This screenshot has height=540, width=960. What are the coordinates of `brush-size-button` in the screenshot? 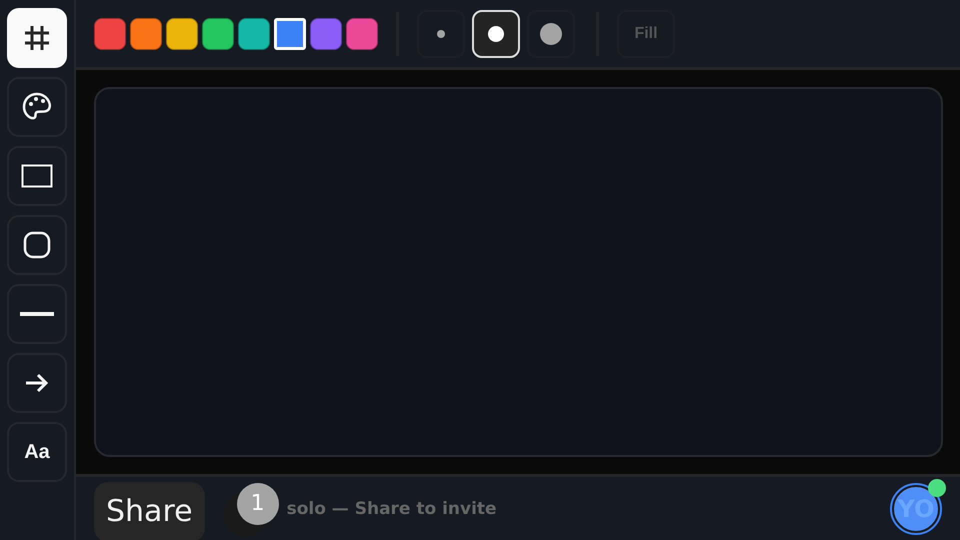 It's located at (551, 34).